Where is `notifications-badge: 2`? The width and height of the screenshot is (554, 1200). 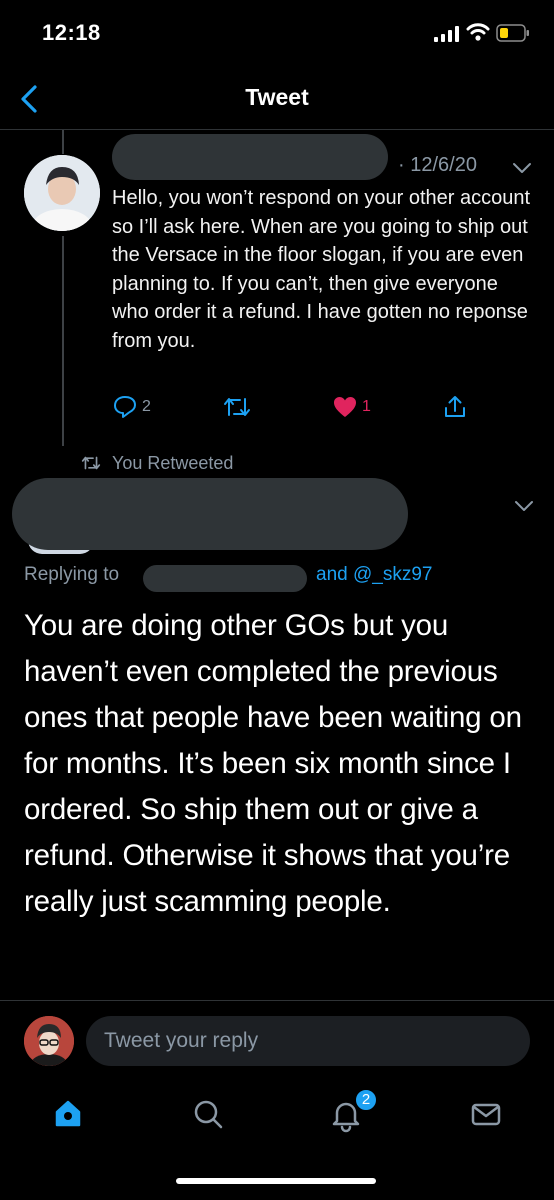 notifications-badge: 2 is located at coordinates (366, 1100).